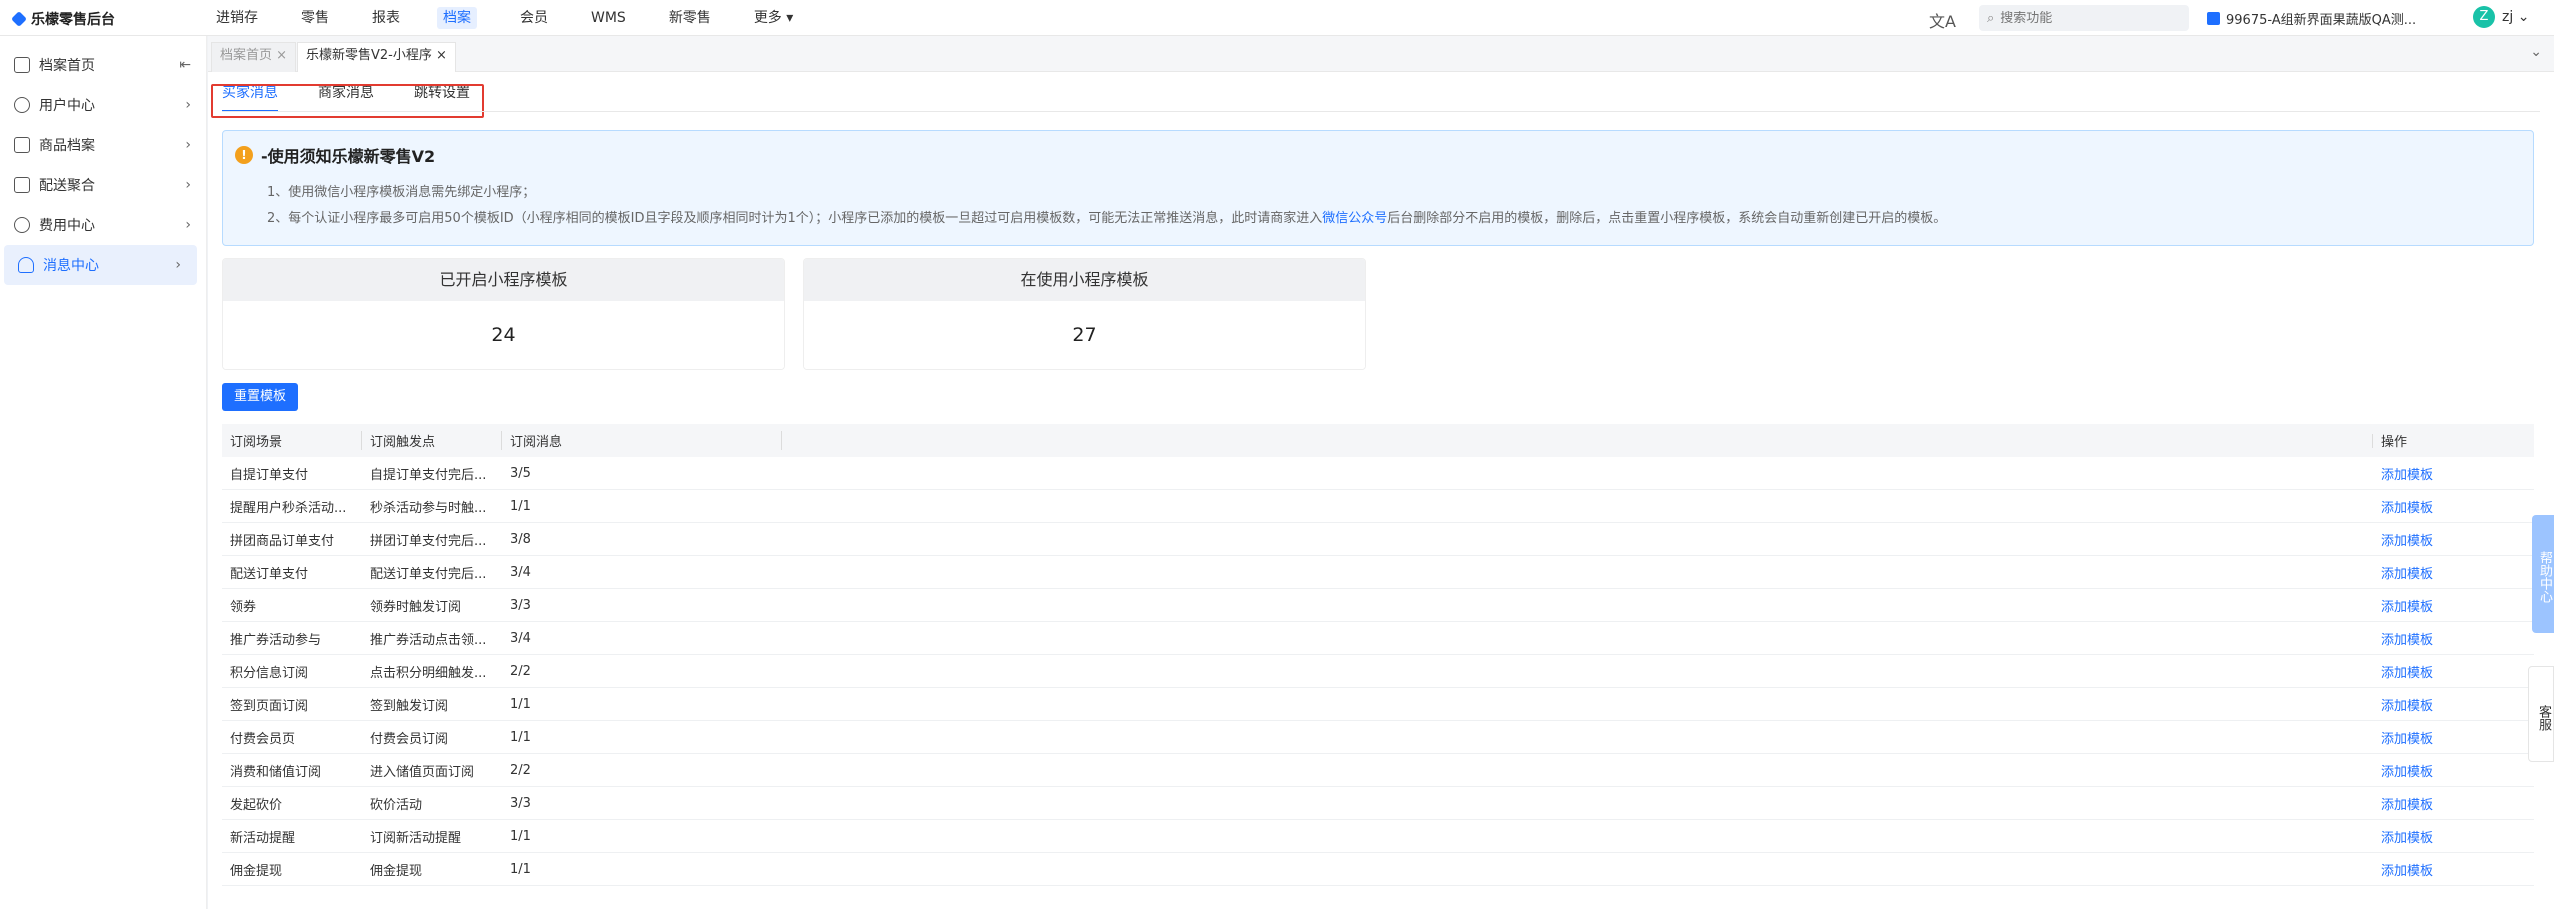 This screenshot has width=2554, height=909. What do you see at coordinates (263, 739) in the screenshot?
I see `cell-scene: 付费会员页` at bounding box center [263, 739].